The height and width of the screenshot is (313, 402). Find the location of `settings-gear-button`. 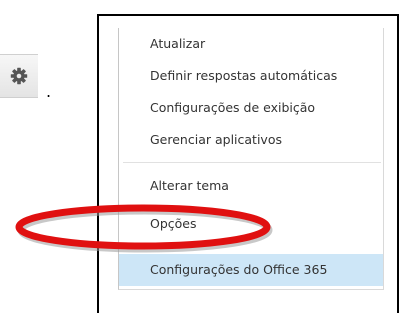

settings-gear-button is located at coordinates (19, 76).